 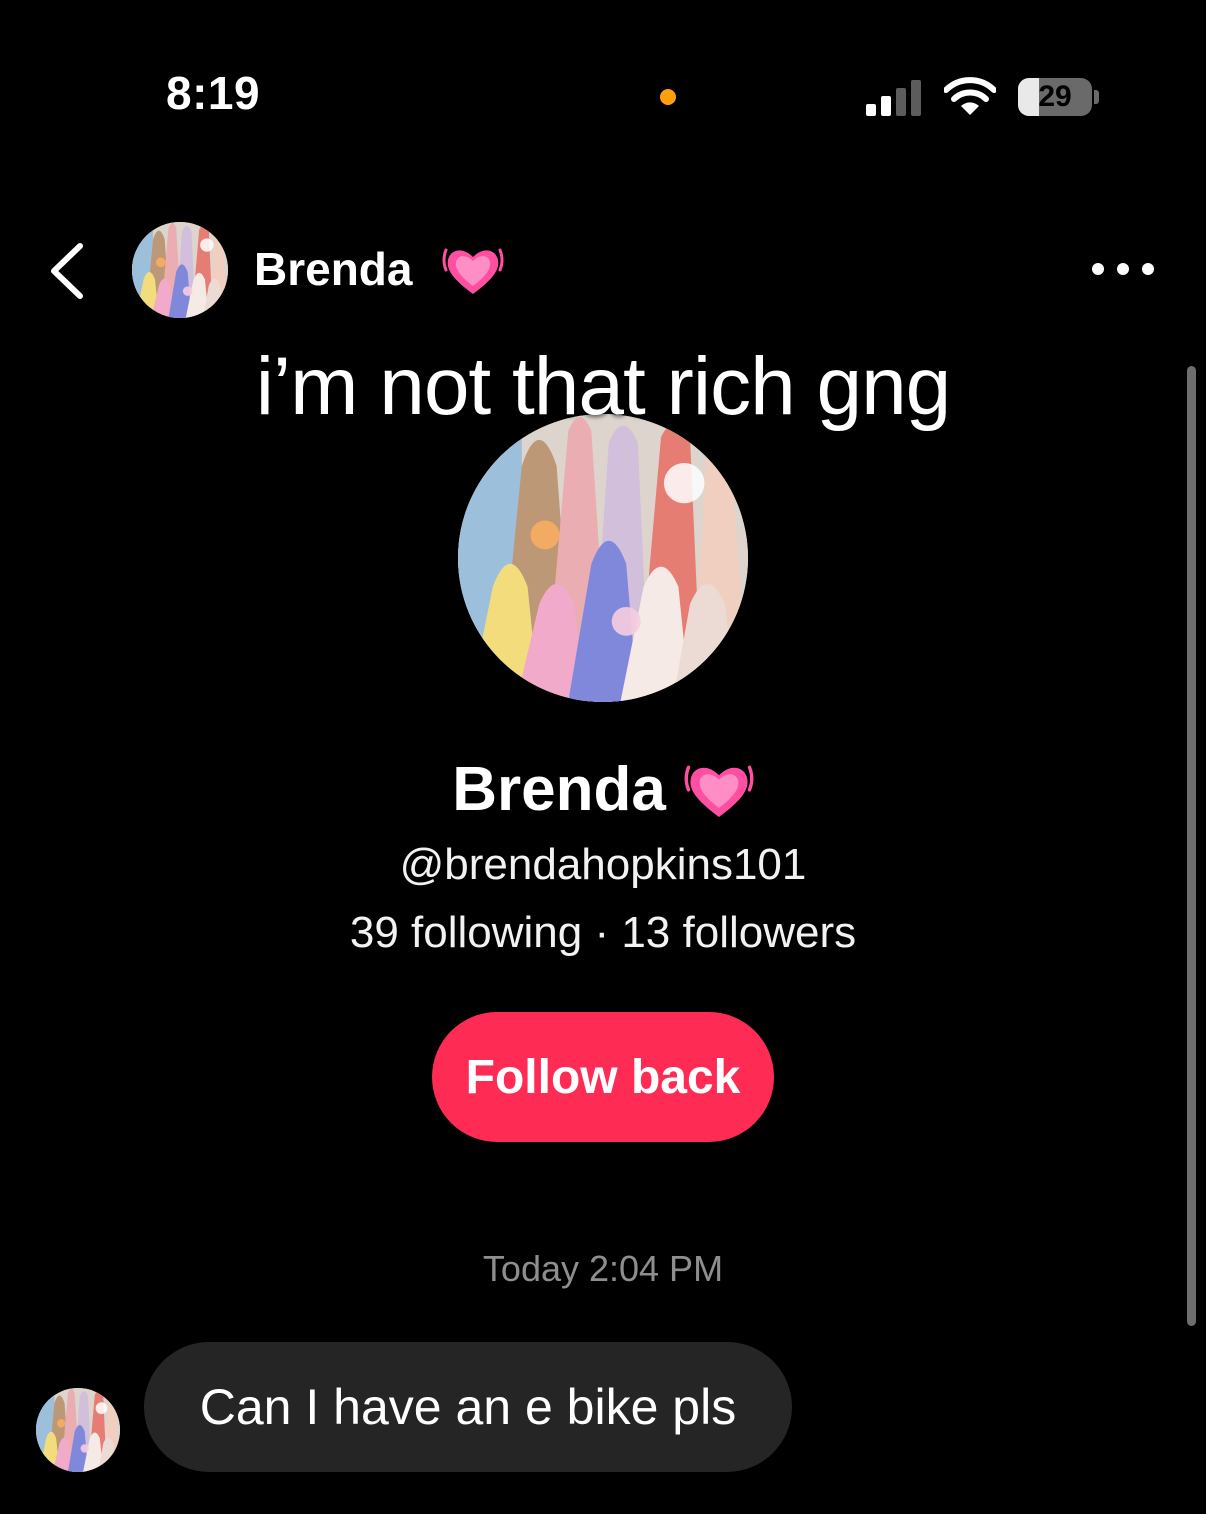 I want to click on follow-back-button: Follow back, so click(x=603, y=1077).